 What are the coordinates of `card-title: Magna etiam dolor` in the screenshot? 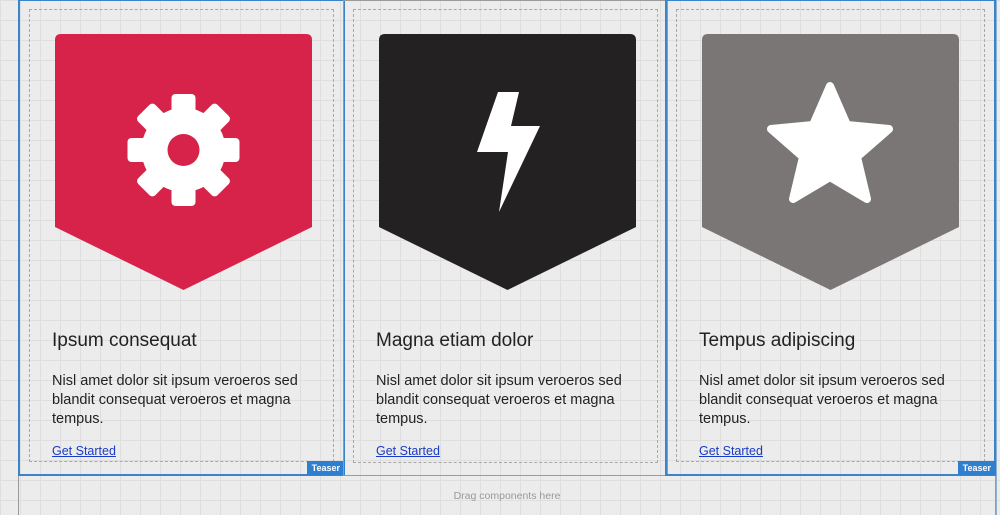 It's located at (455, 340).